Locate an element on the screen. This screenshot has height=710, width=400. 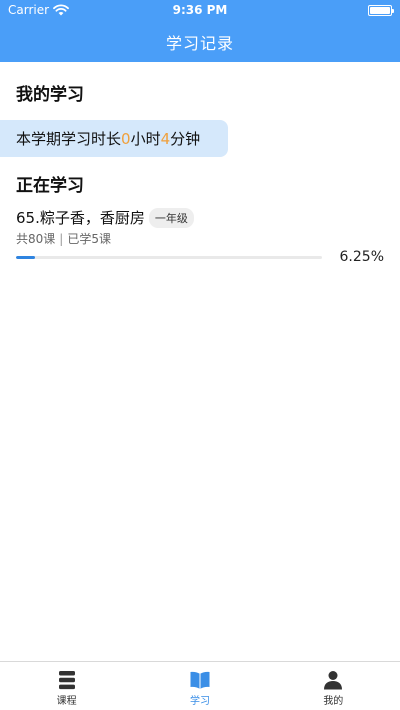
person-icon is located at coordinates (333, 680).